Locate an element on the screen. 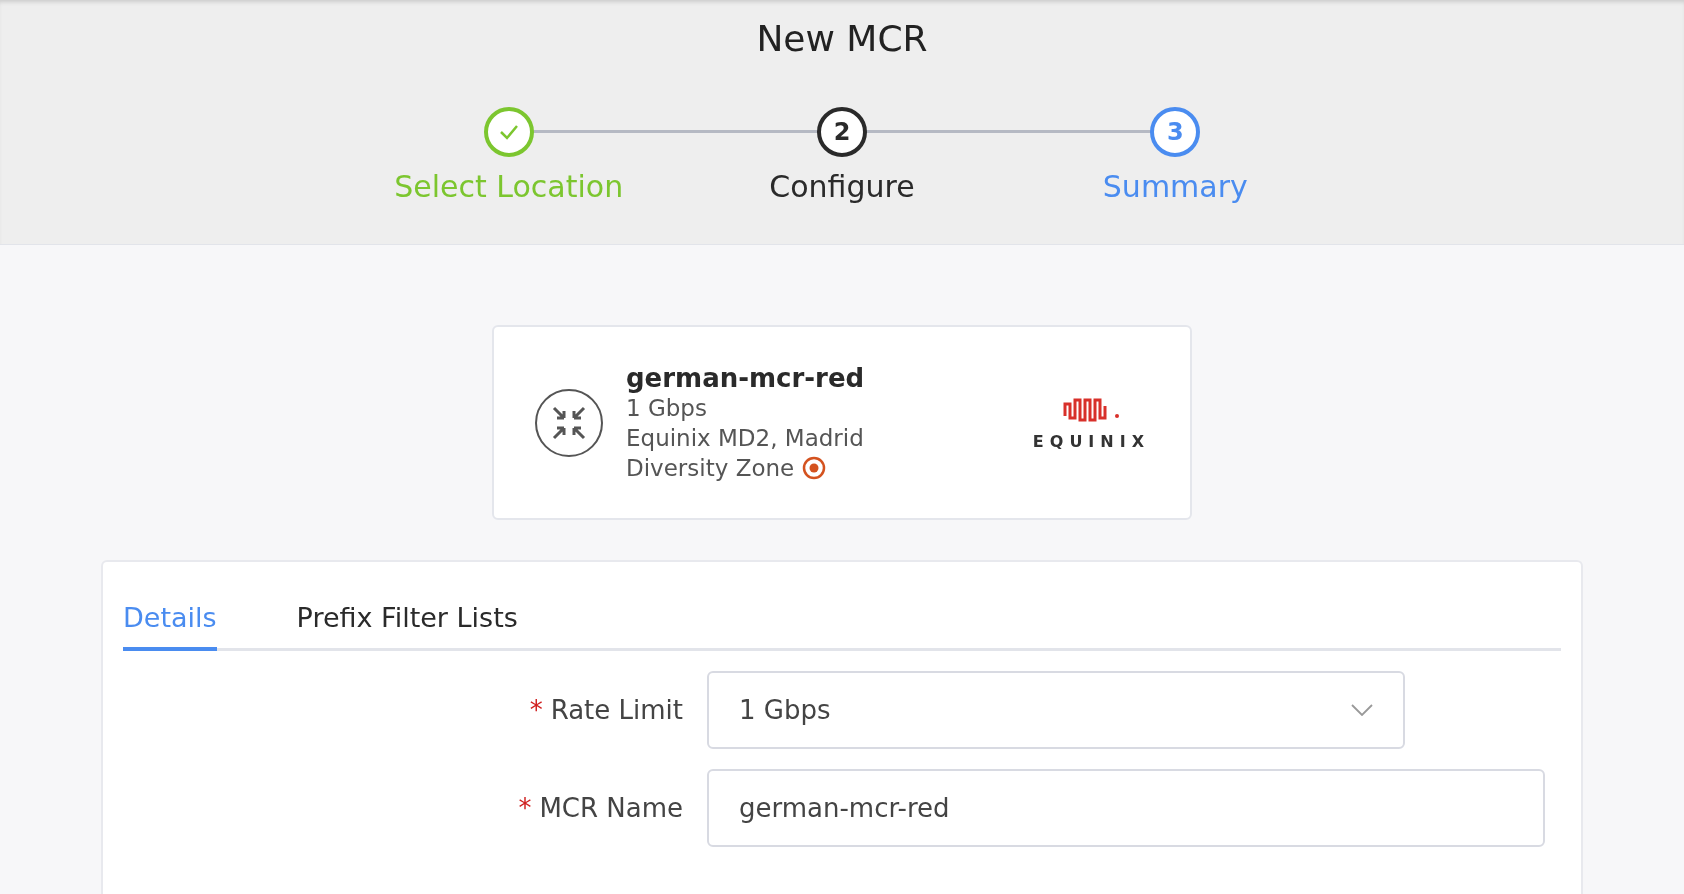 The height and width of the screenshot is (894, 1684). step-label: Select Location is located at coordinates (509, 186).